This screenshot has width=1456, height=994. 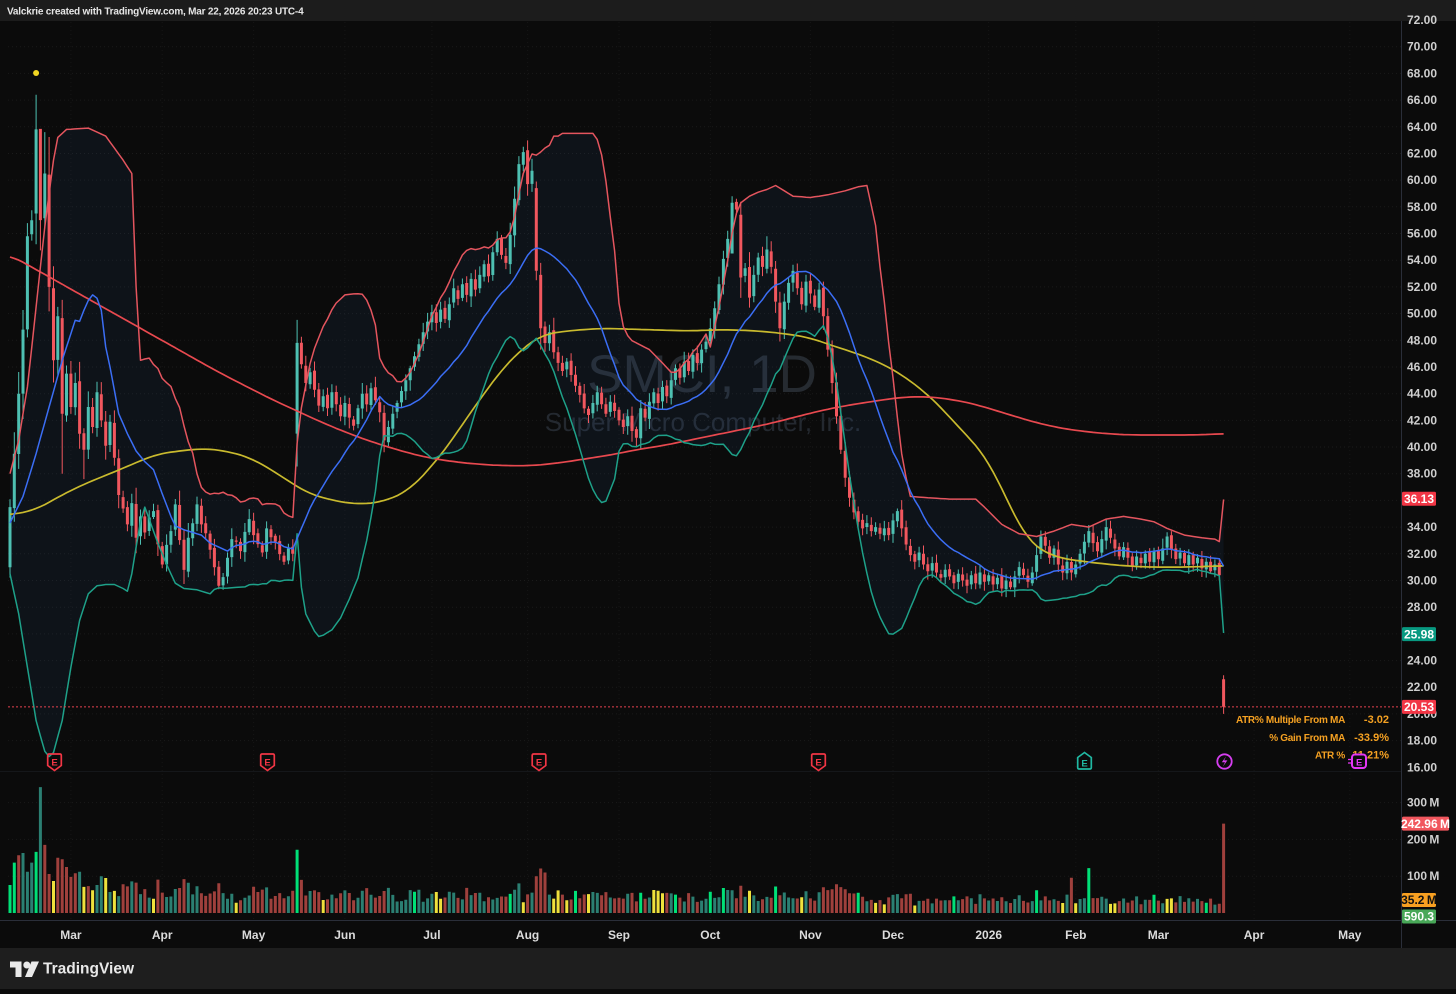 What do you see at coordinates (1371, 738) in the screenshot?
I see `svg-text: -33.9%` at bounding box center [1371, 738].